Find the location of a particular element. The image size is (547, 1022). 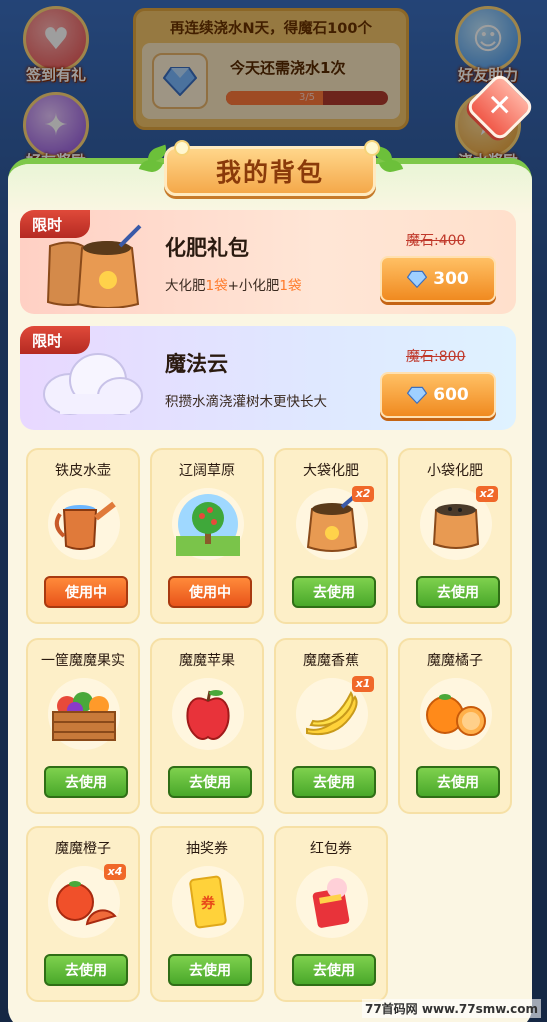

item-name: 红包券 is located at coordinates (331, 849).